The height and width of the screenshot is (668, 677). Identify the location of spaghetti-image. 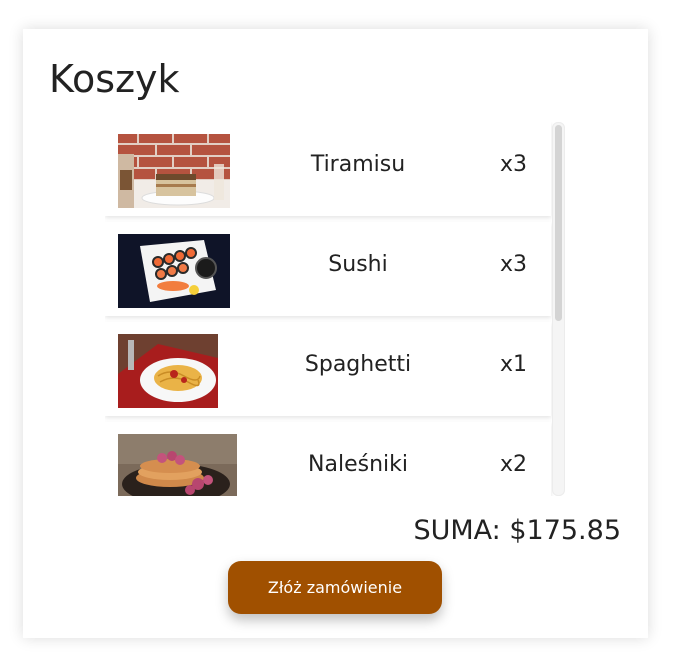
(168, 371).